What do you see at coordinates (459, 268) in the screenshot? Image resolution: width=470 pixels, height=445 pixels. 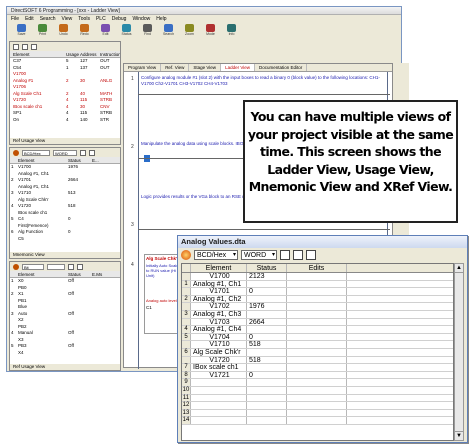 I see `scroll-up-icon: ▲` at bounding box center [459, 268].